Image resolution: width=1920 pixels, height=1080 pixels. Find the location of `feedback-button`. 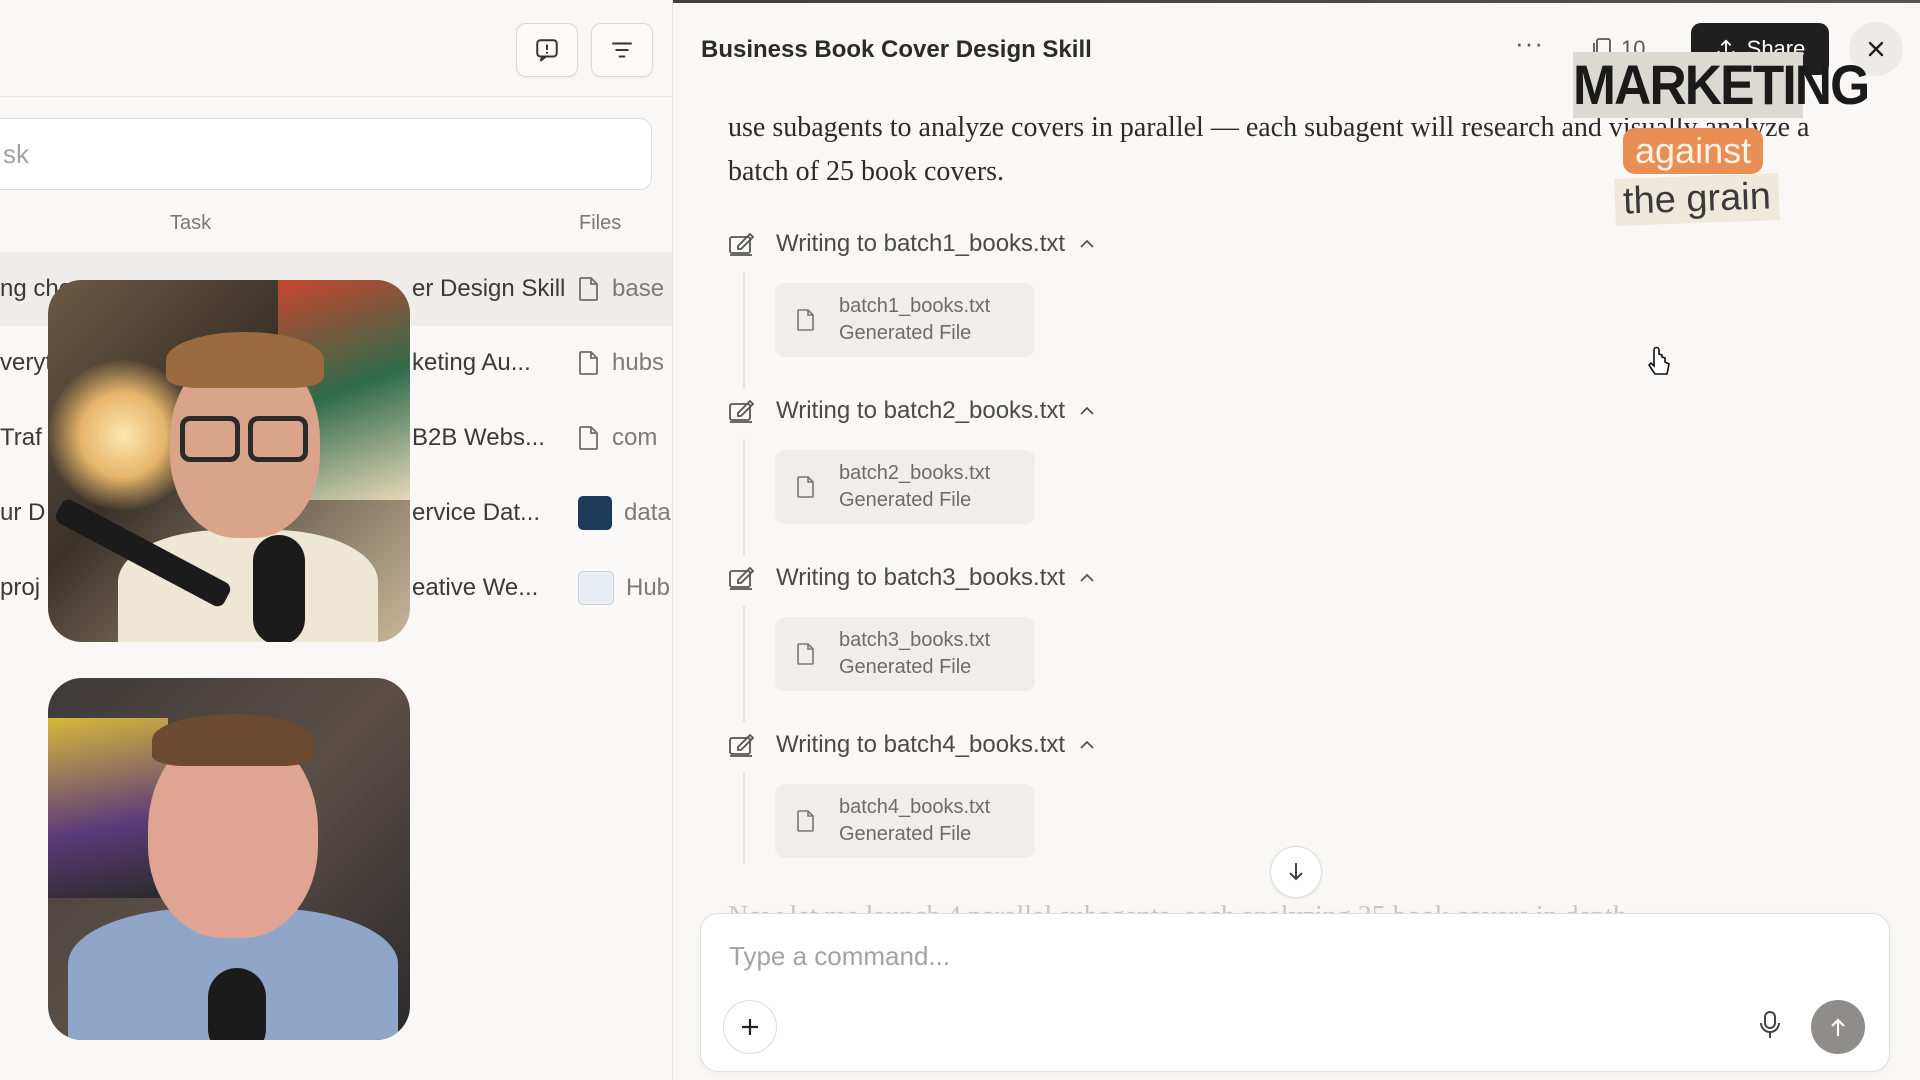

feedback-button is located at coordinates (547, 50).